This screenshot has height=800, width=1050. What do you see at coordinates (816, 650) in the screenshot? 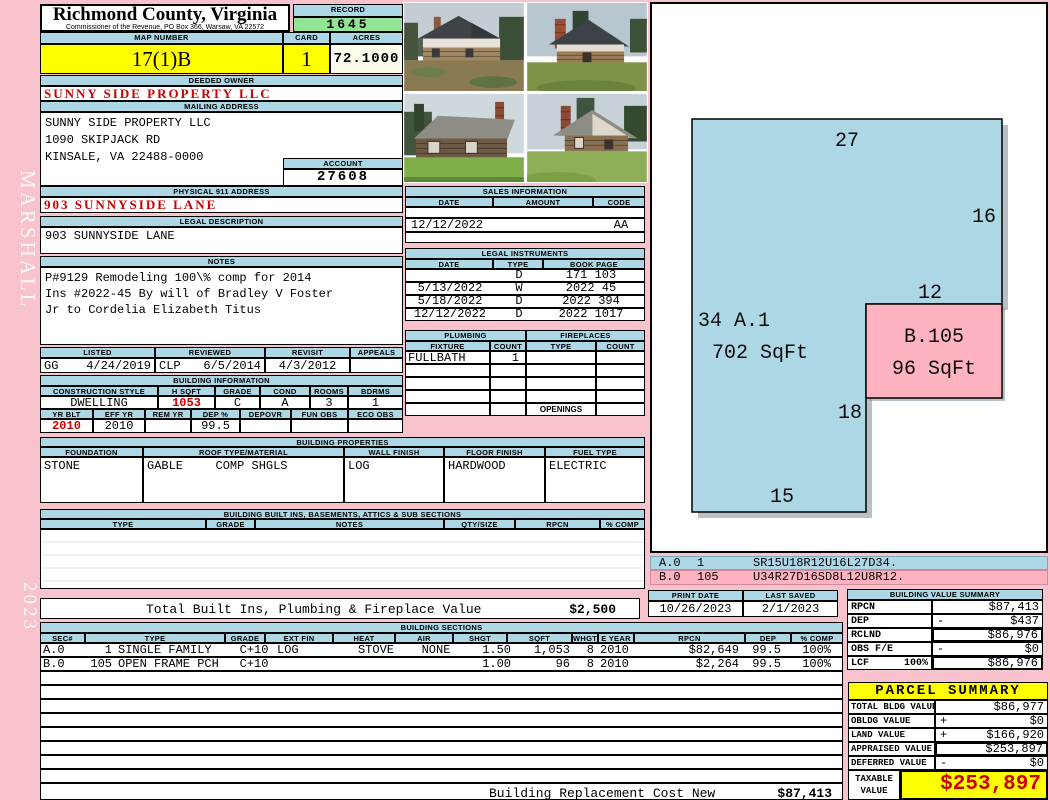
I see `bs-comp: 100%` at bounding box center [816, 650].